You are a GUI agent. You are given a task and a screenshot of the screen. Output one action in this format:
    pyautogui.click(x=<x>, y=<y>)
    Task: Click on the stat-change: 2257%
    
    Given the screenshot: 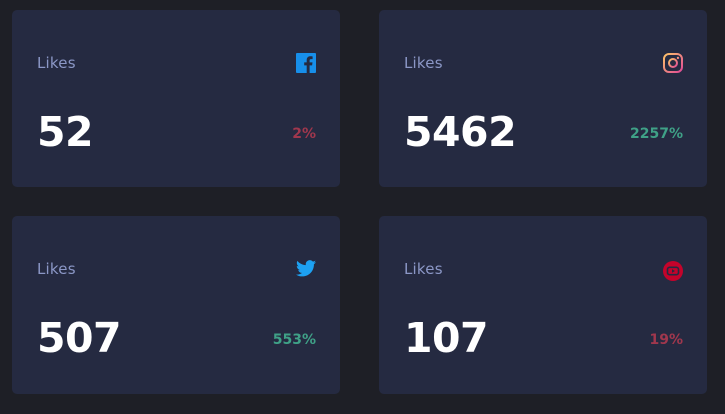 What is the action you would take?
    pyautogui.click(x=656, y=134)
    